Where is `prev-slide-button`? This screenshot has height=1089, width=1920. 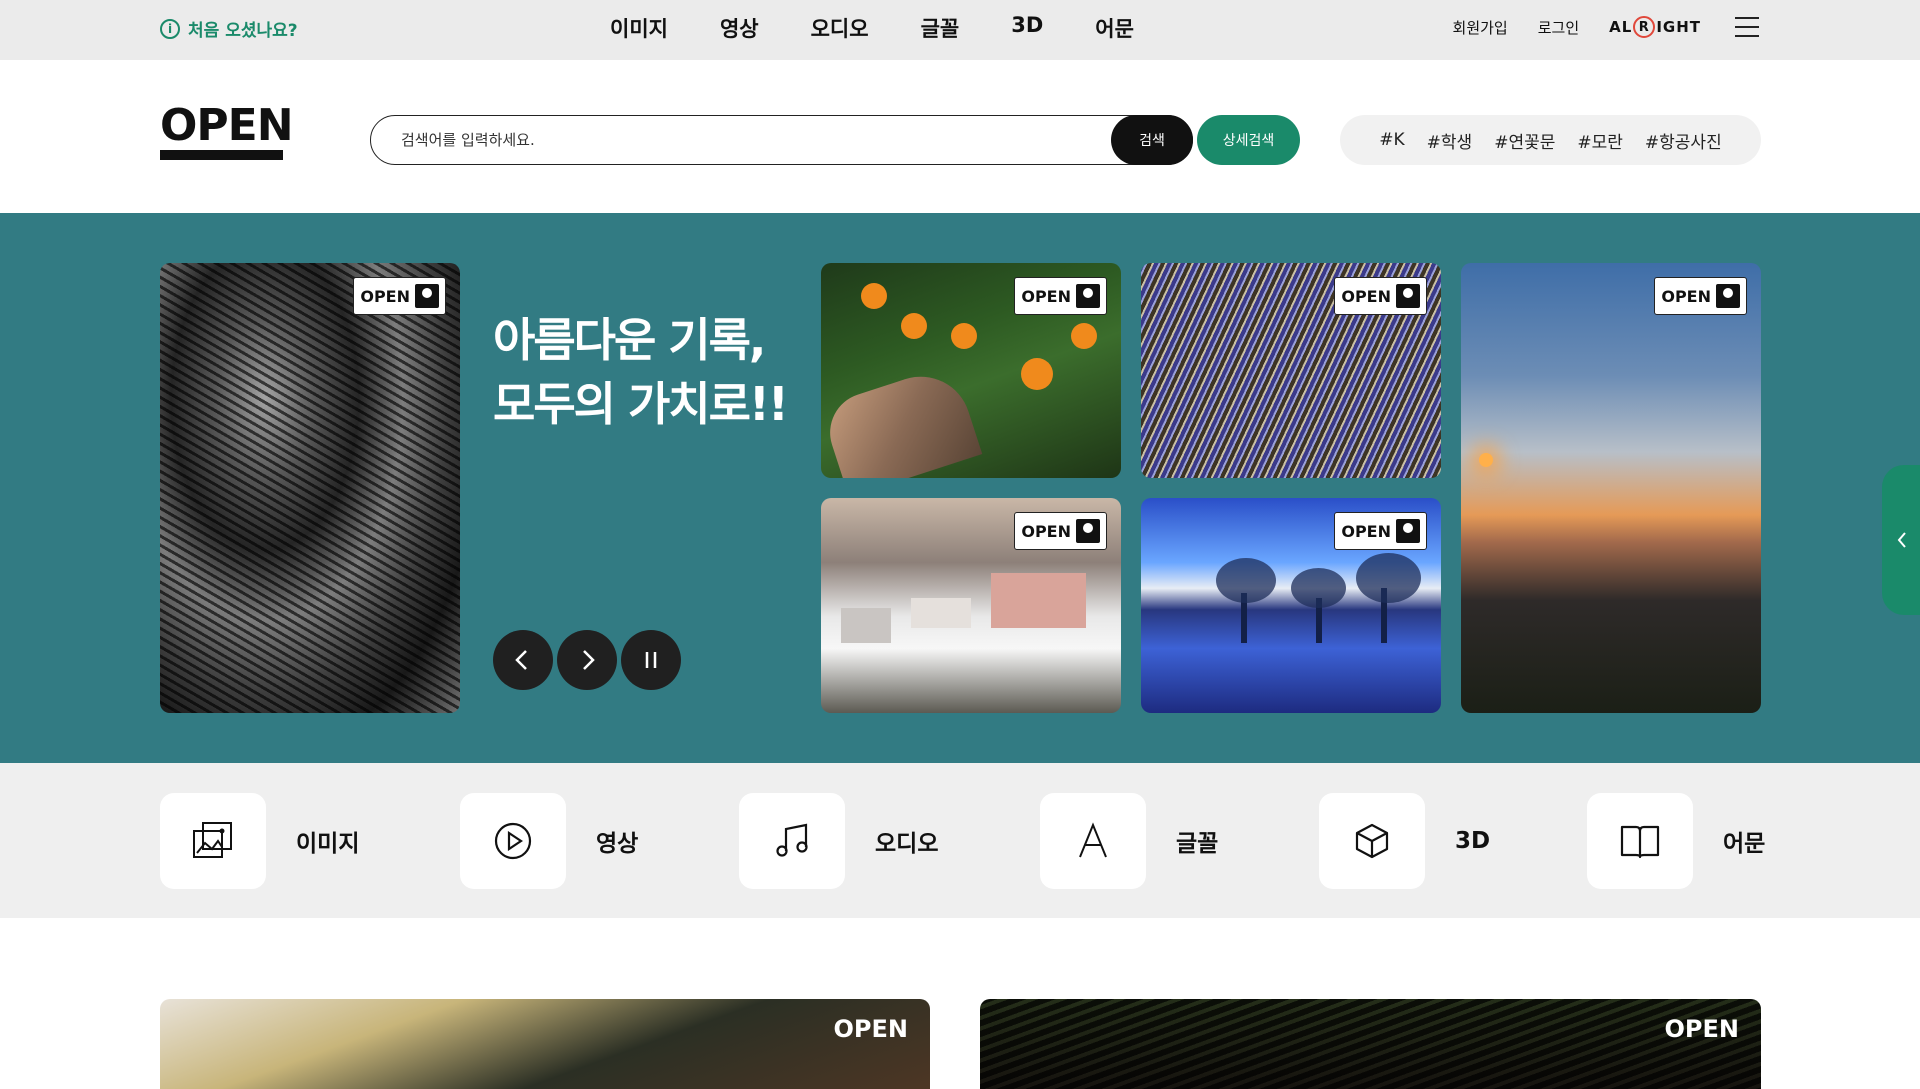
prev-slide-button is located at coordinates (523, 660).